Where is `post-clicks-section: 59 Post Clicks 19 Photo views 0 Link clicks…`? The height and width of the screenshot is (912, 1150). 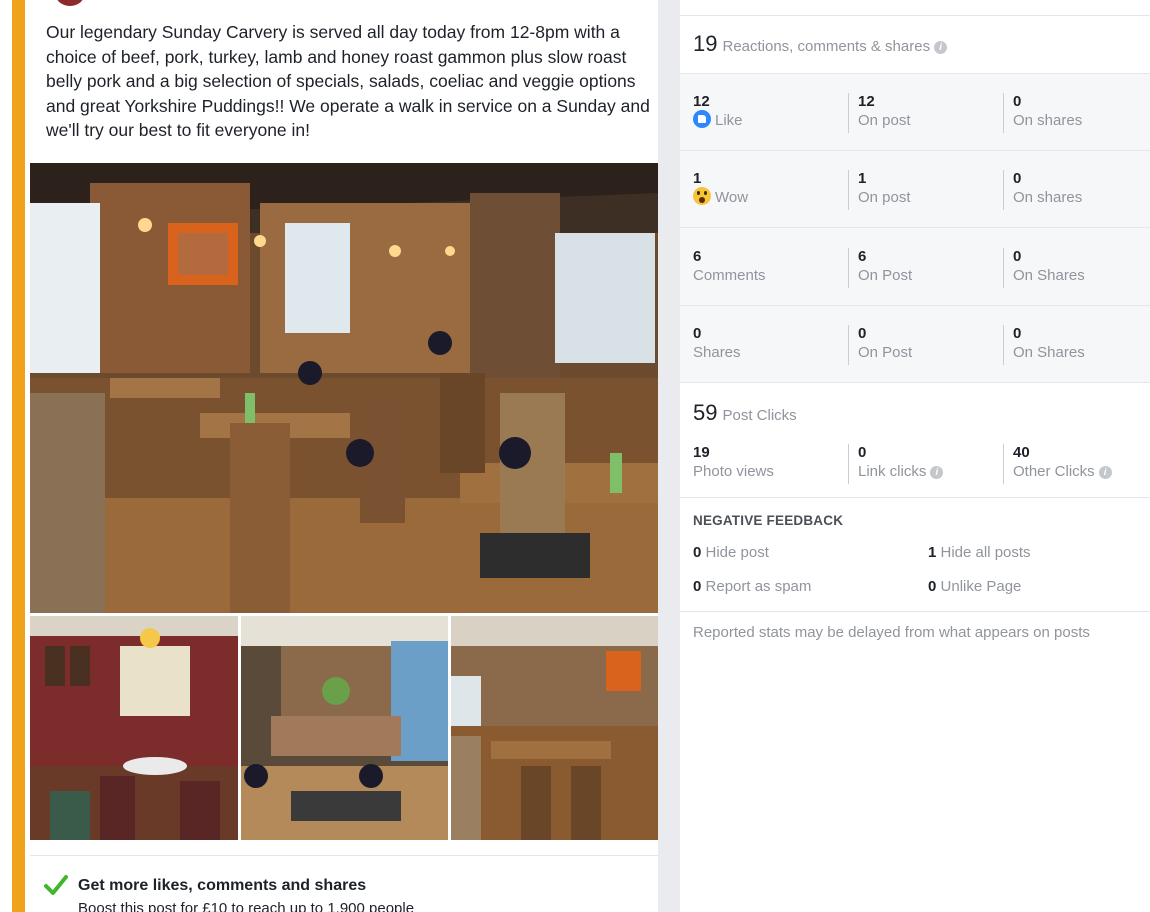
post-clicks-section: 59 Post Clicks 19 Photo views 0 Link clicks… is located at coordinates (915, 440).